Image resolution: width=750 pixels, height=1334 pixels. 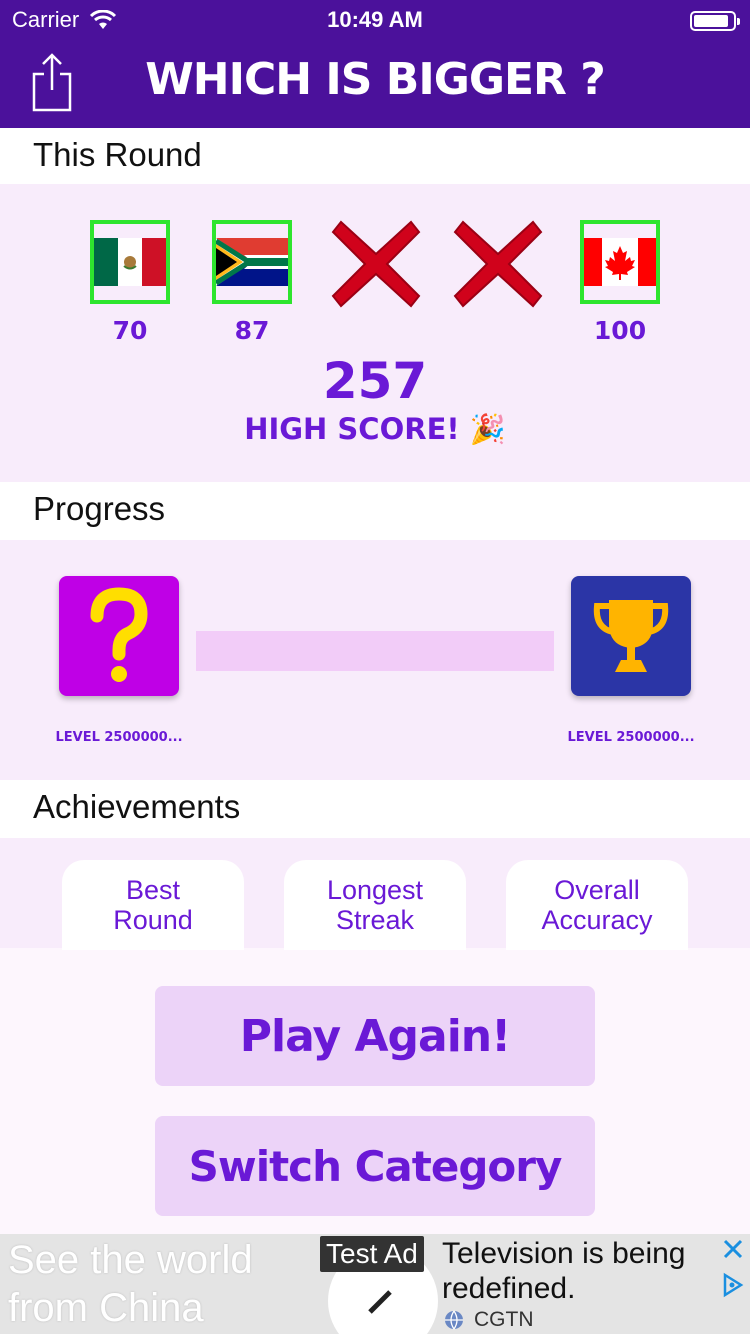 I want to click on achievements-header: Achievements, so click(x=375, y=809).